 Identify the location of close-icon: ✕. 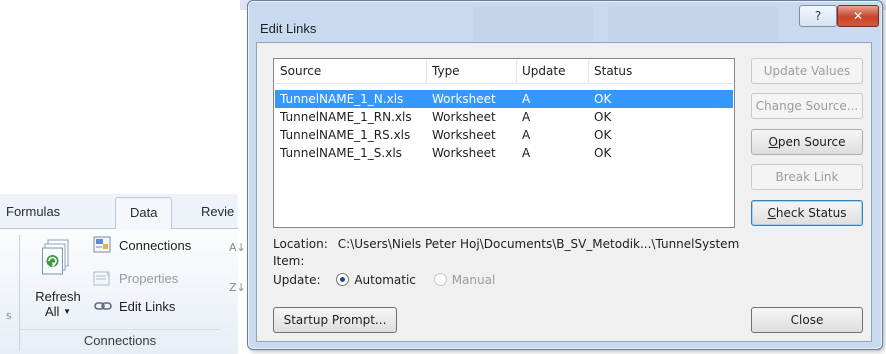
(858, 16).